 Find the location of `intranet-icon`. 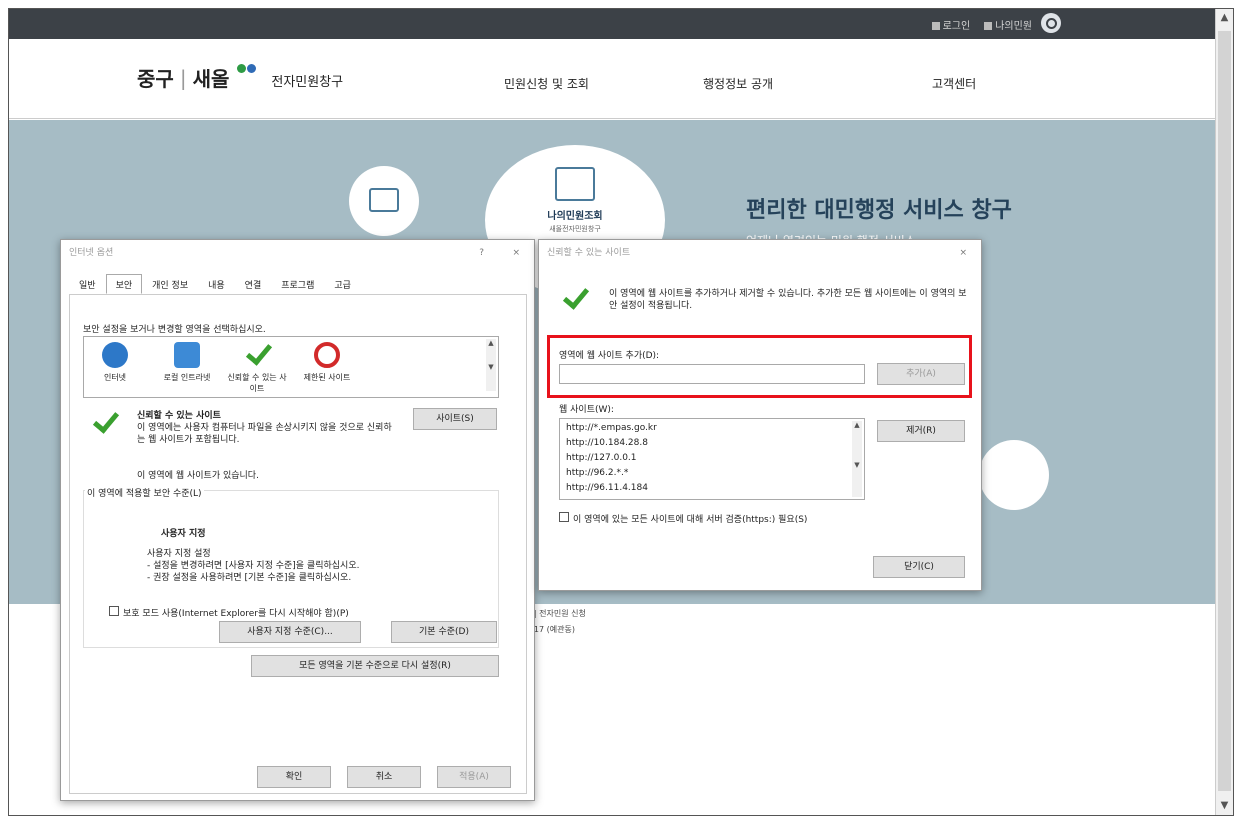

intranet-icon is located at coordinates (187, 355).